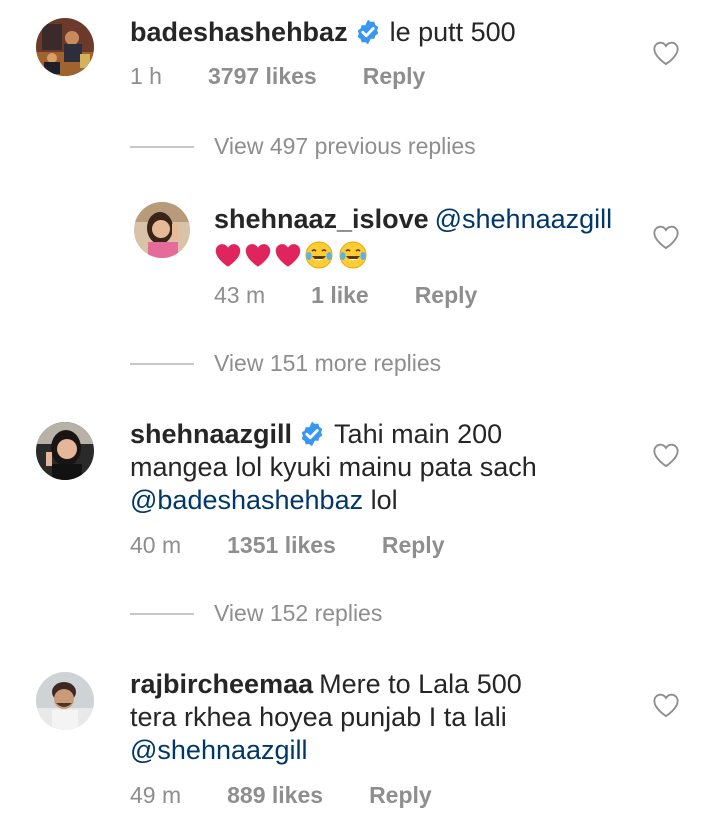 Image resolution: width=720 pixels, height=832 pixels. What do you see at coordinates (239, 32) in the screenshot?
I see `comment-username: badeshashehbaz` at bounding box center [239, 32].